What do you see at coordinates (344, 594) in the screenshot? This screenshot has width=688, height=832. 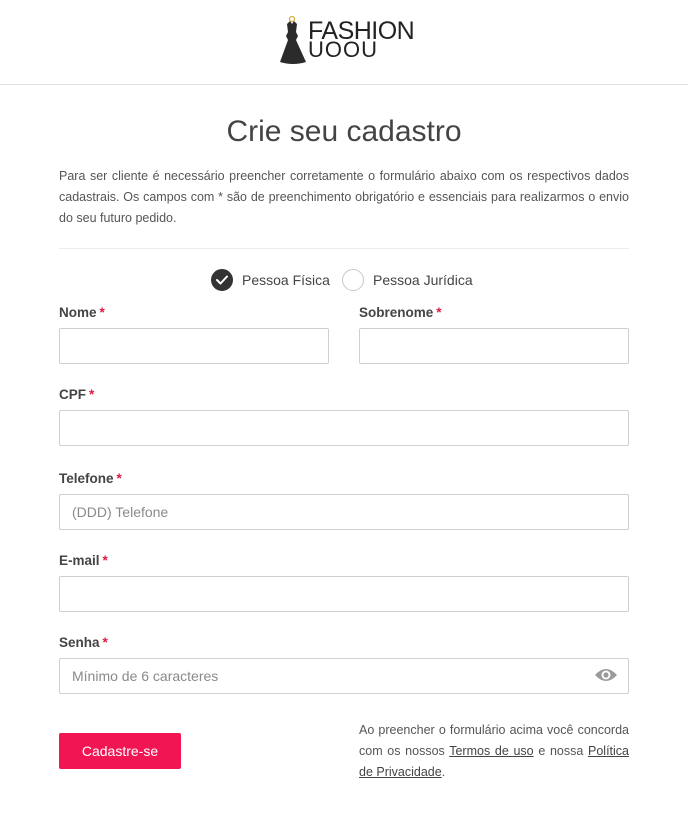 I see `email-input` at bounding box center [344, 594].